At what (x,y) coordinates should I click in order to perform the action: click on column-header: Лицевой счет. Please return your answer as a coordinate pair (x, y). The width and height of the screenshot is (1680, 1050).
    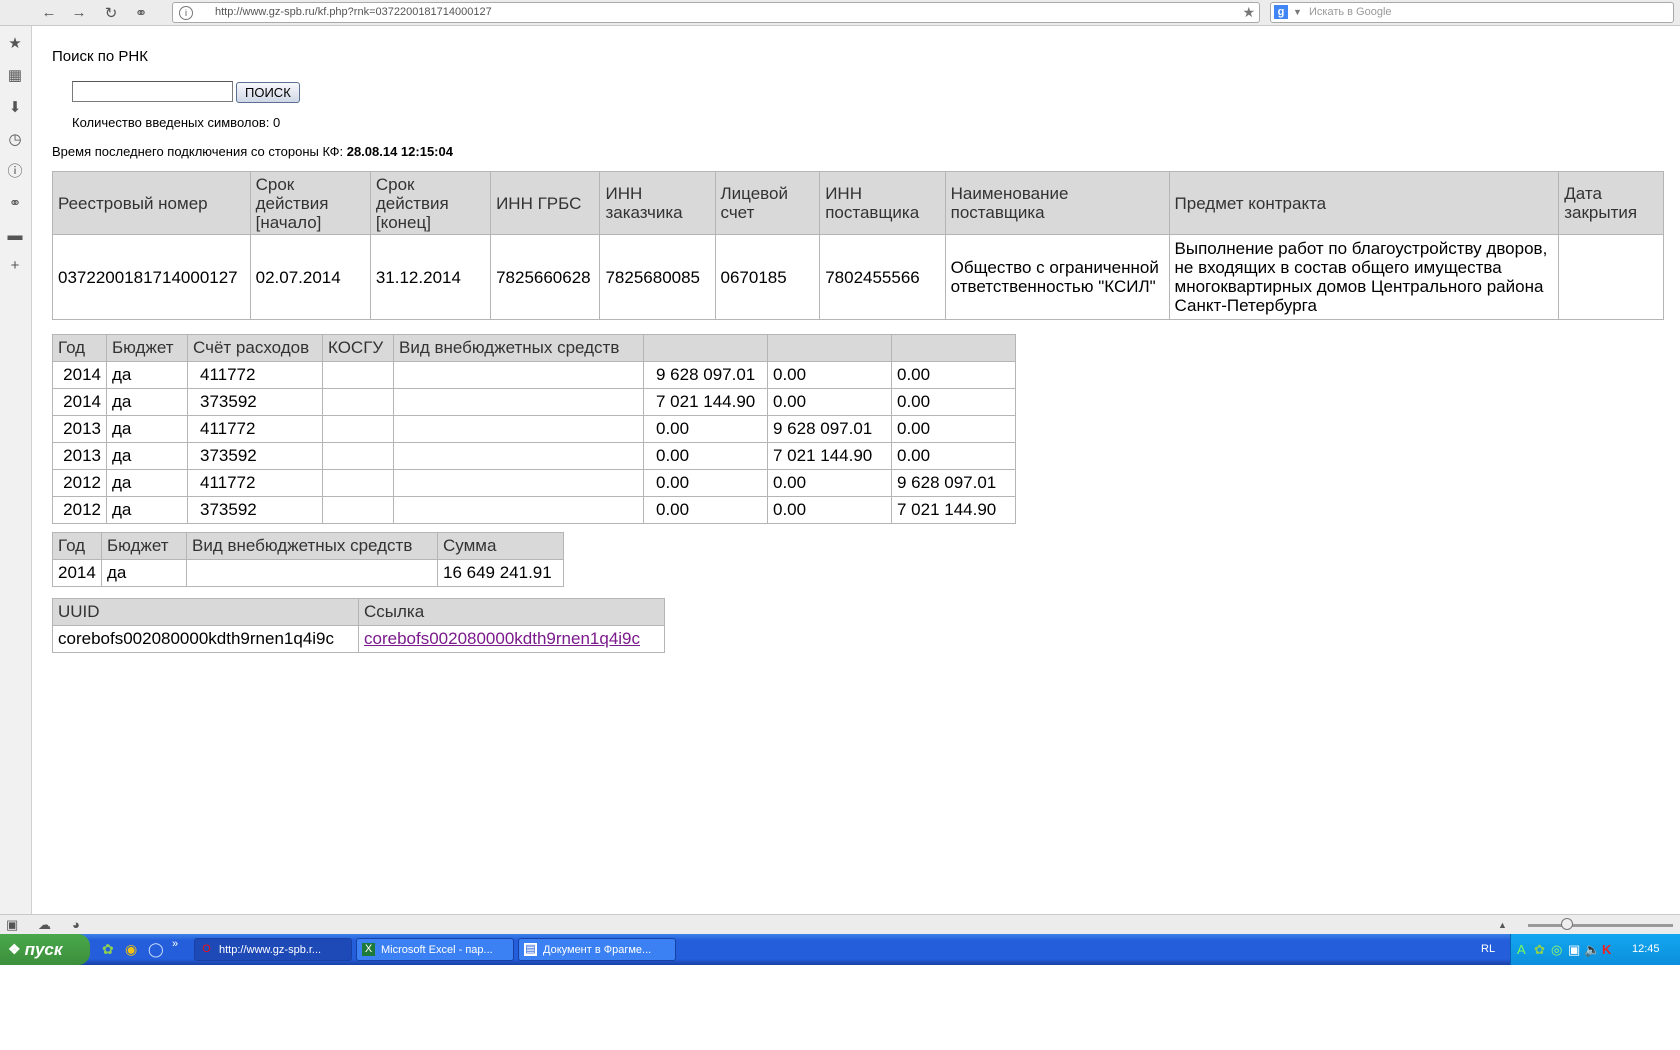
    Looking at the image, I should click on (767, 203).